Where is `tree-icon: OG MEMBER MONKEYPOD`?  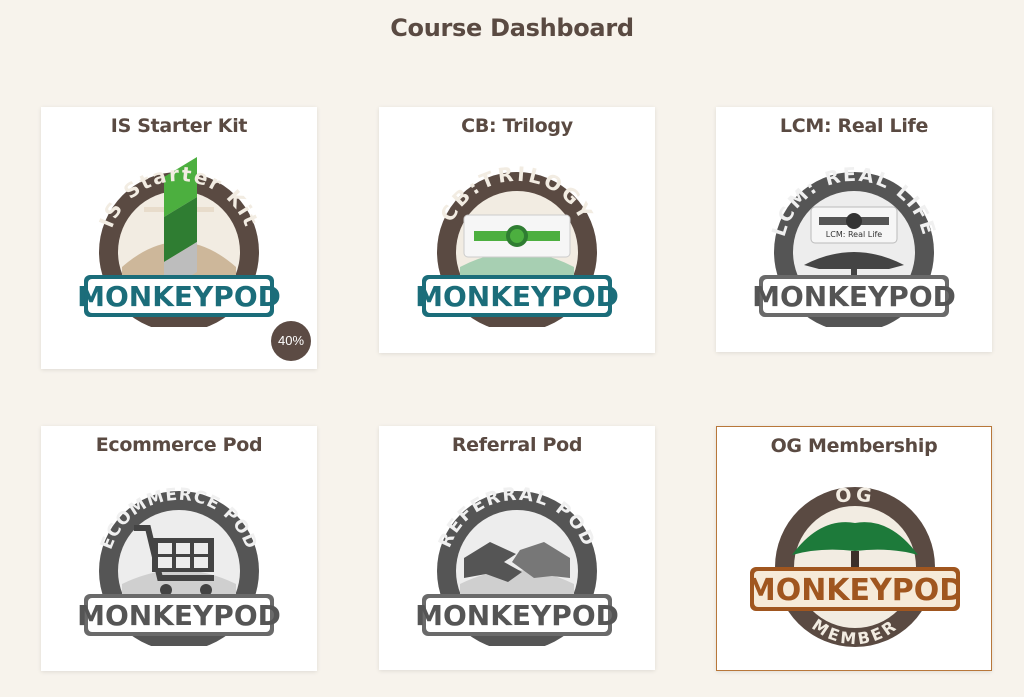
tree-icon: OG MEMBER MONKEYPOD is located at coordinates (855, 565).